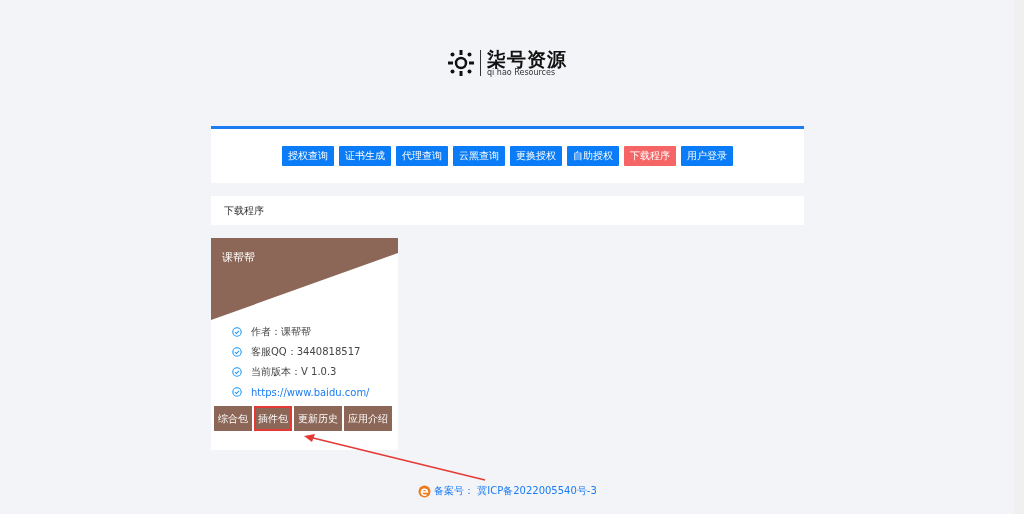 This screenshot has width=1024, height=514. I want to click on info-text: 客服QQ：3440818517, so click(306, 352).